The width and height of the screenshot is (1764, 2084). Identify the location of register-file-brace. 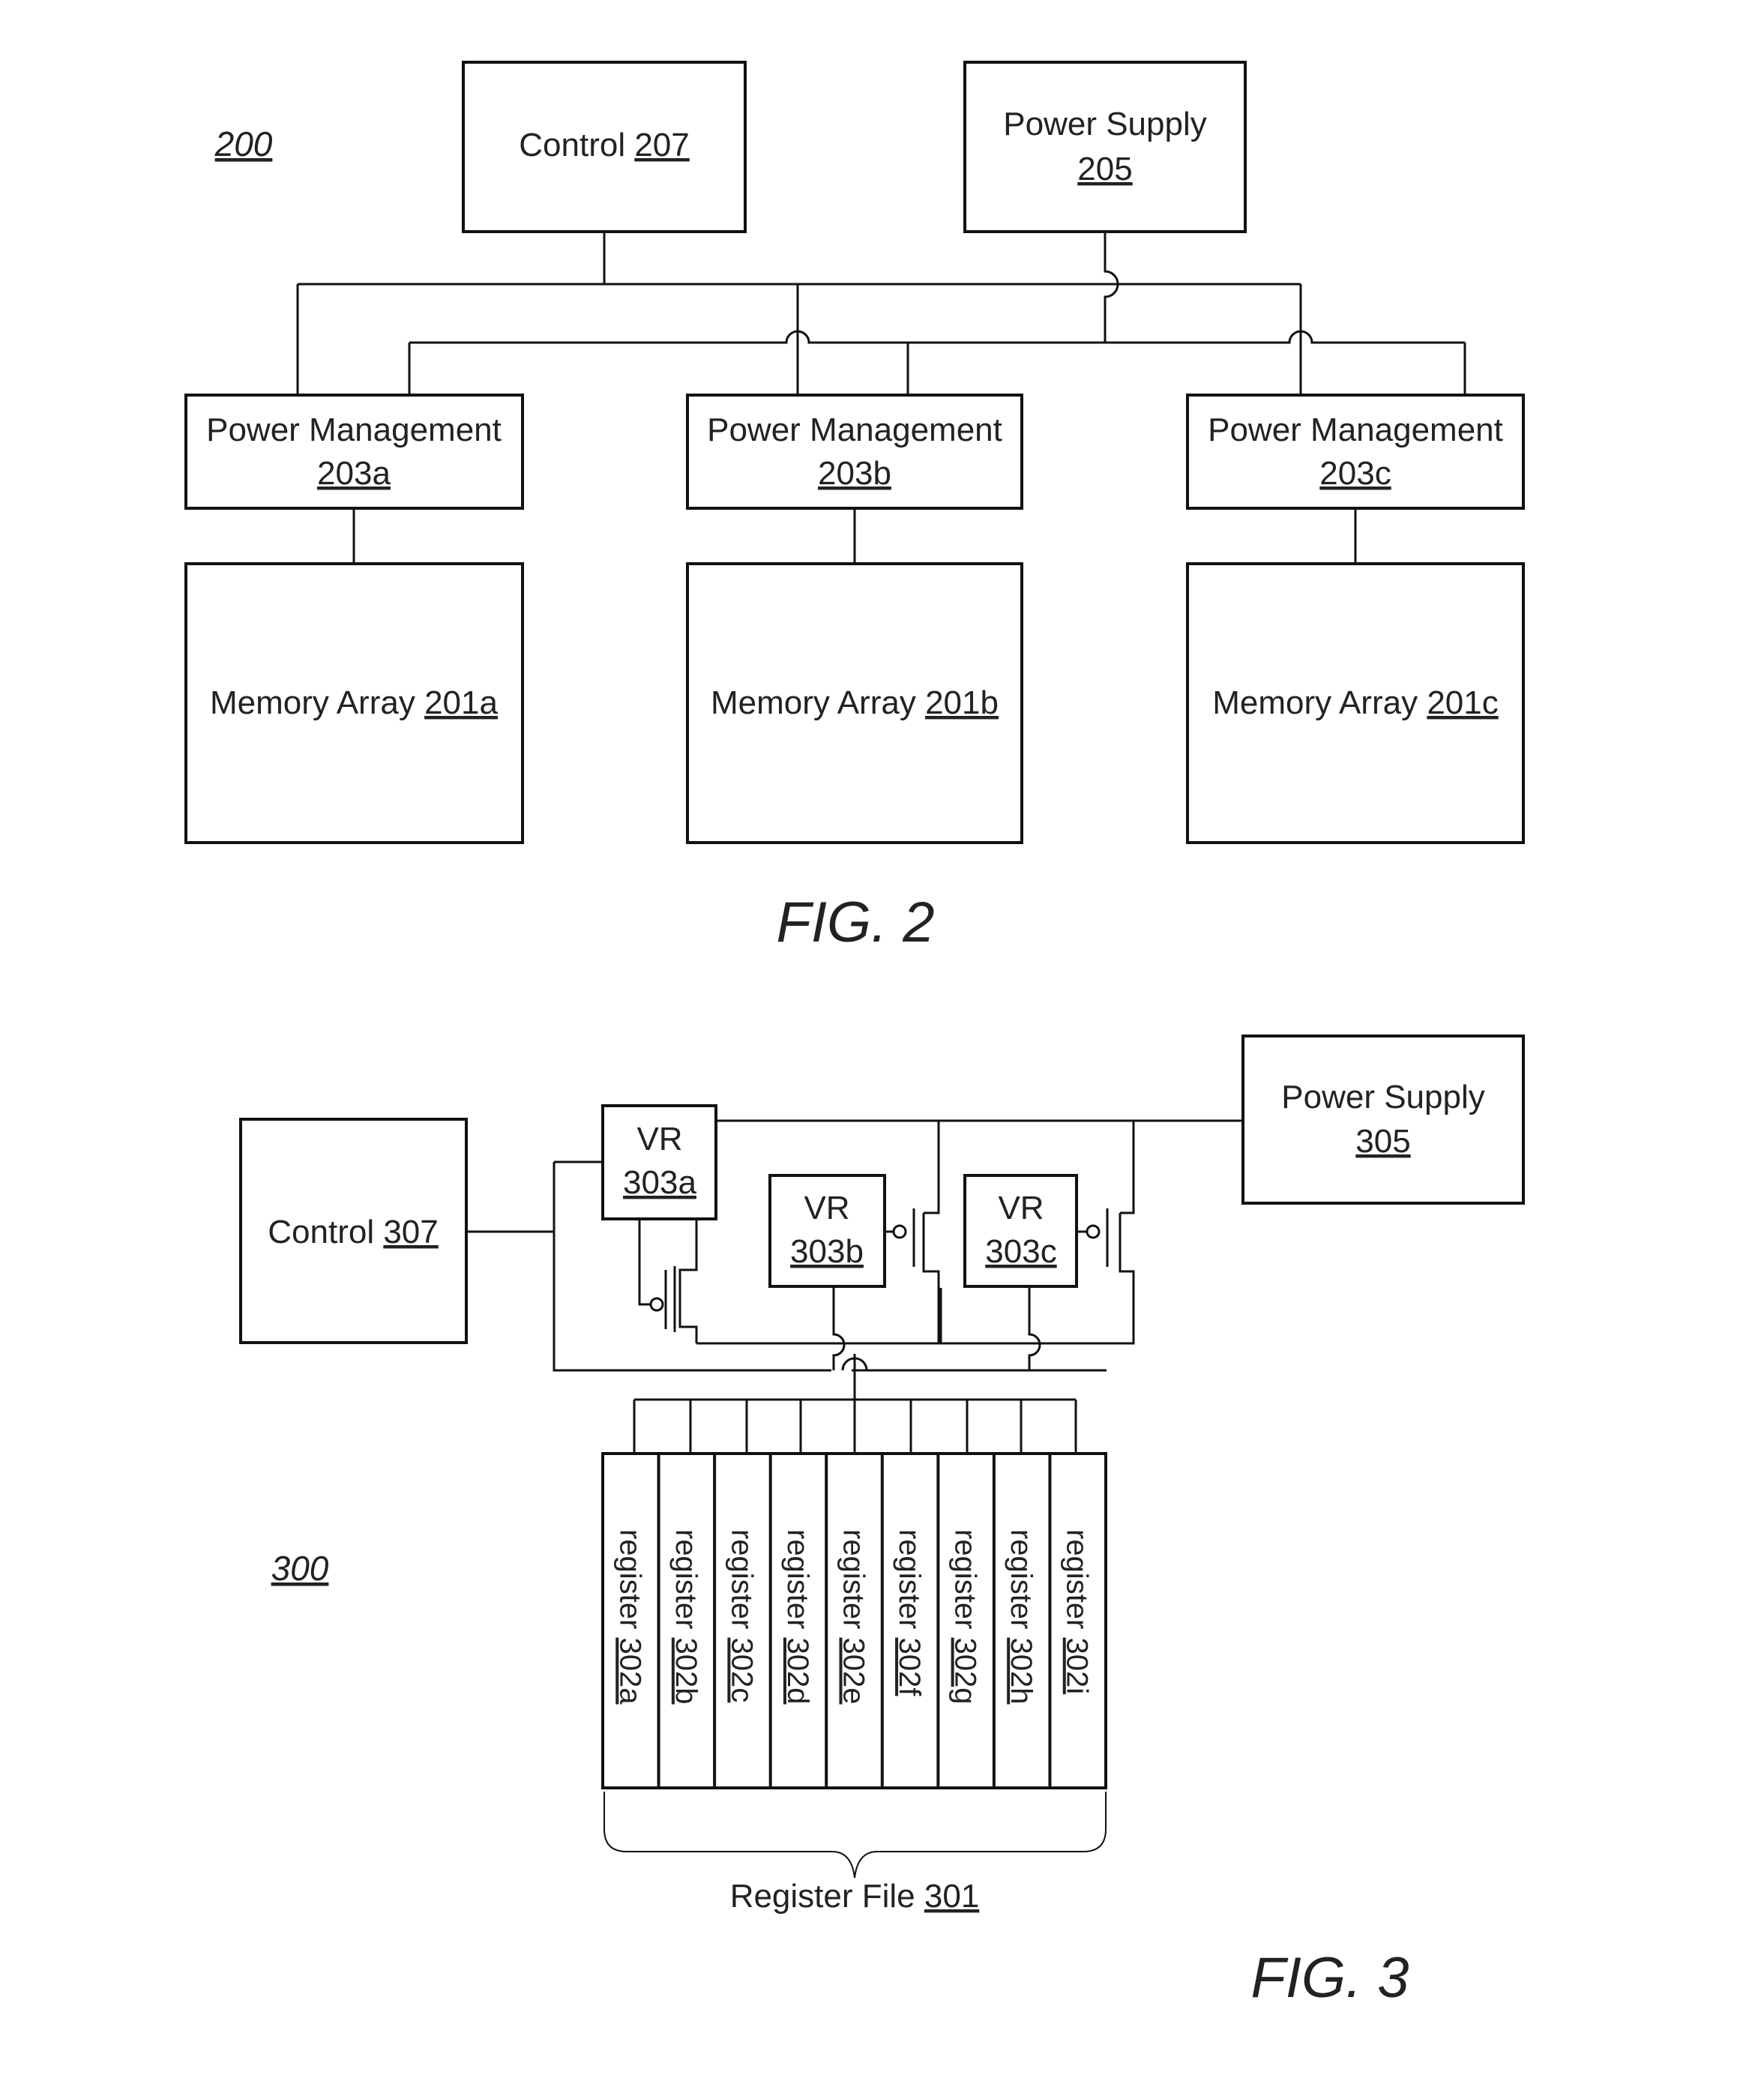
(855, 1835).